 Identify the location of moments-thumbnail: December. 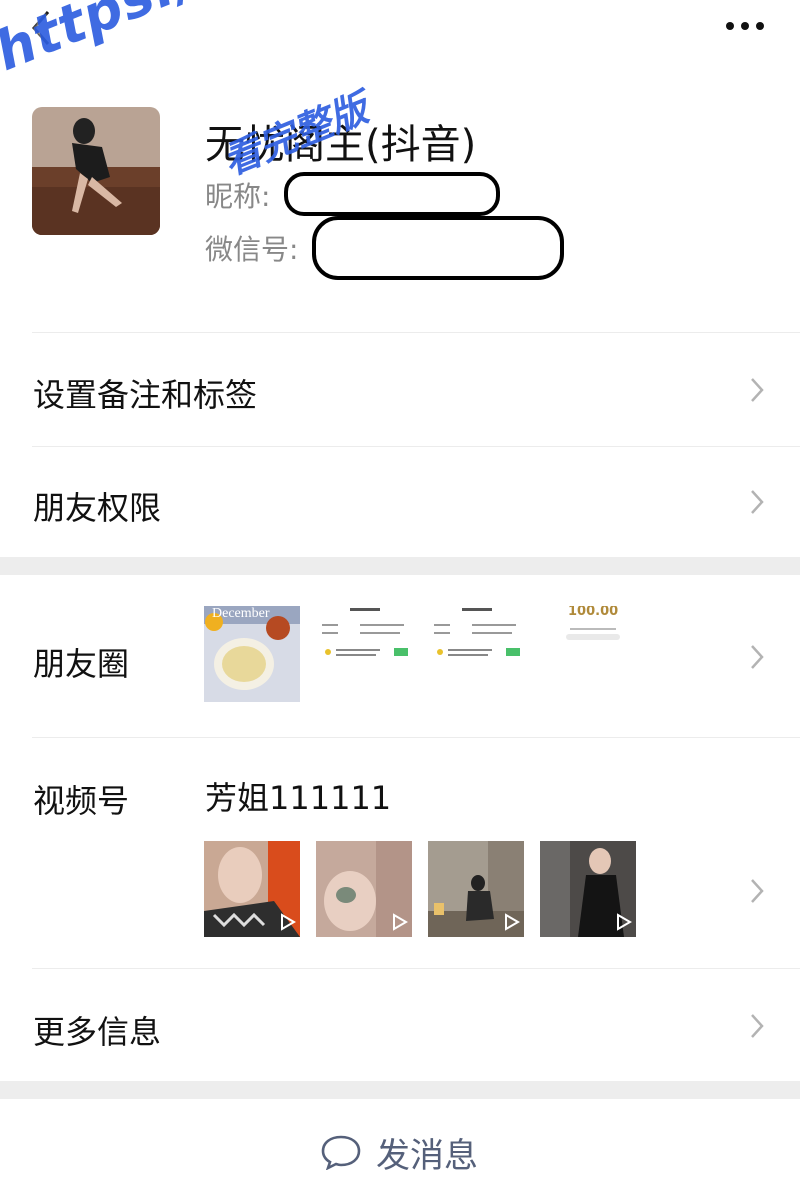
(252, 654).